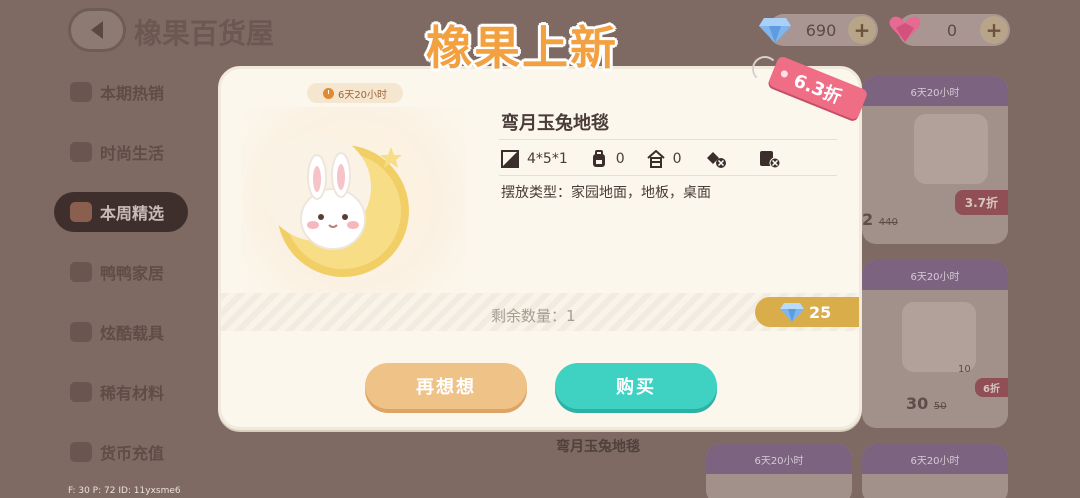 The width and height of the screenshot is (1080, 498). What do you see at coordinates (328, 93) in the screenshot?
I see `clock-icon` at bounding box center [328, 93].